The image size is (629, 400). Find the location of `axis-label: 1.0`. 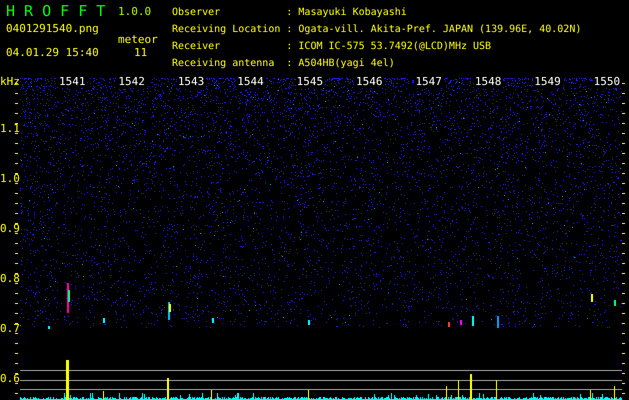

axis-label: 1.0 is located at coordinates (10, 179).